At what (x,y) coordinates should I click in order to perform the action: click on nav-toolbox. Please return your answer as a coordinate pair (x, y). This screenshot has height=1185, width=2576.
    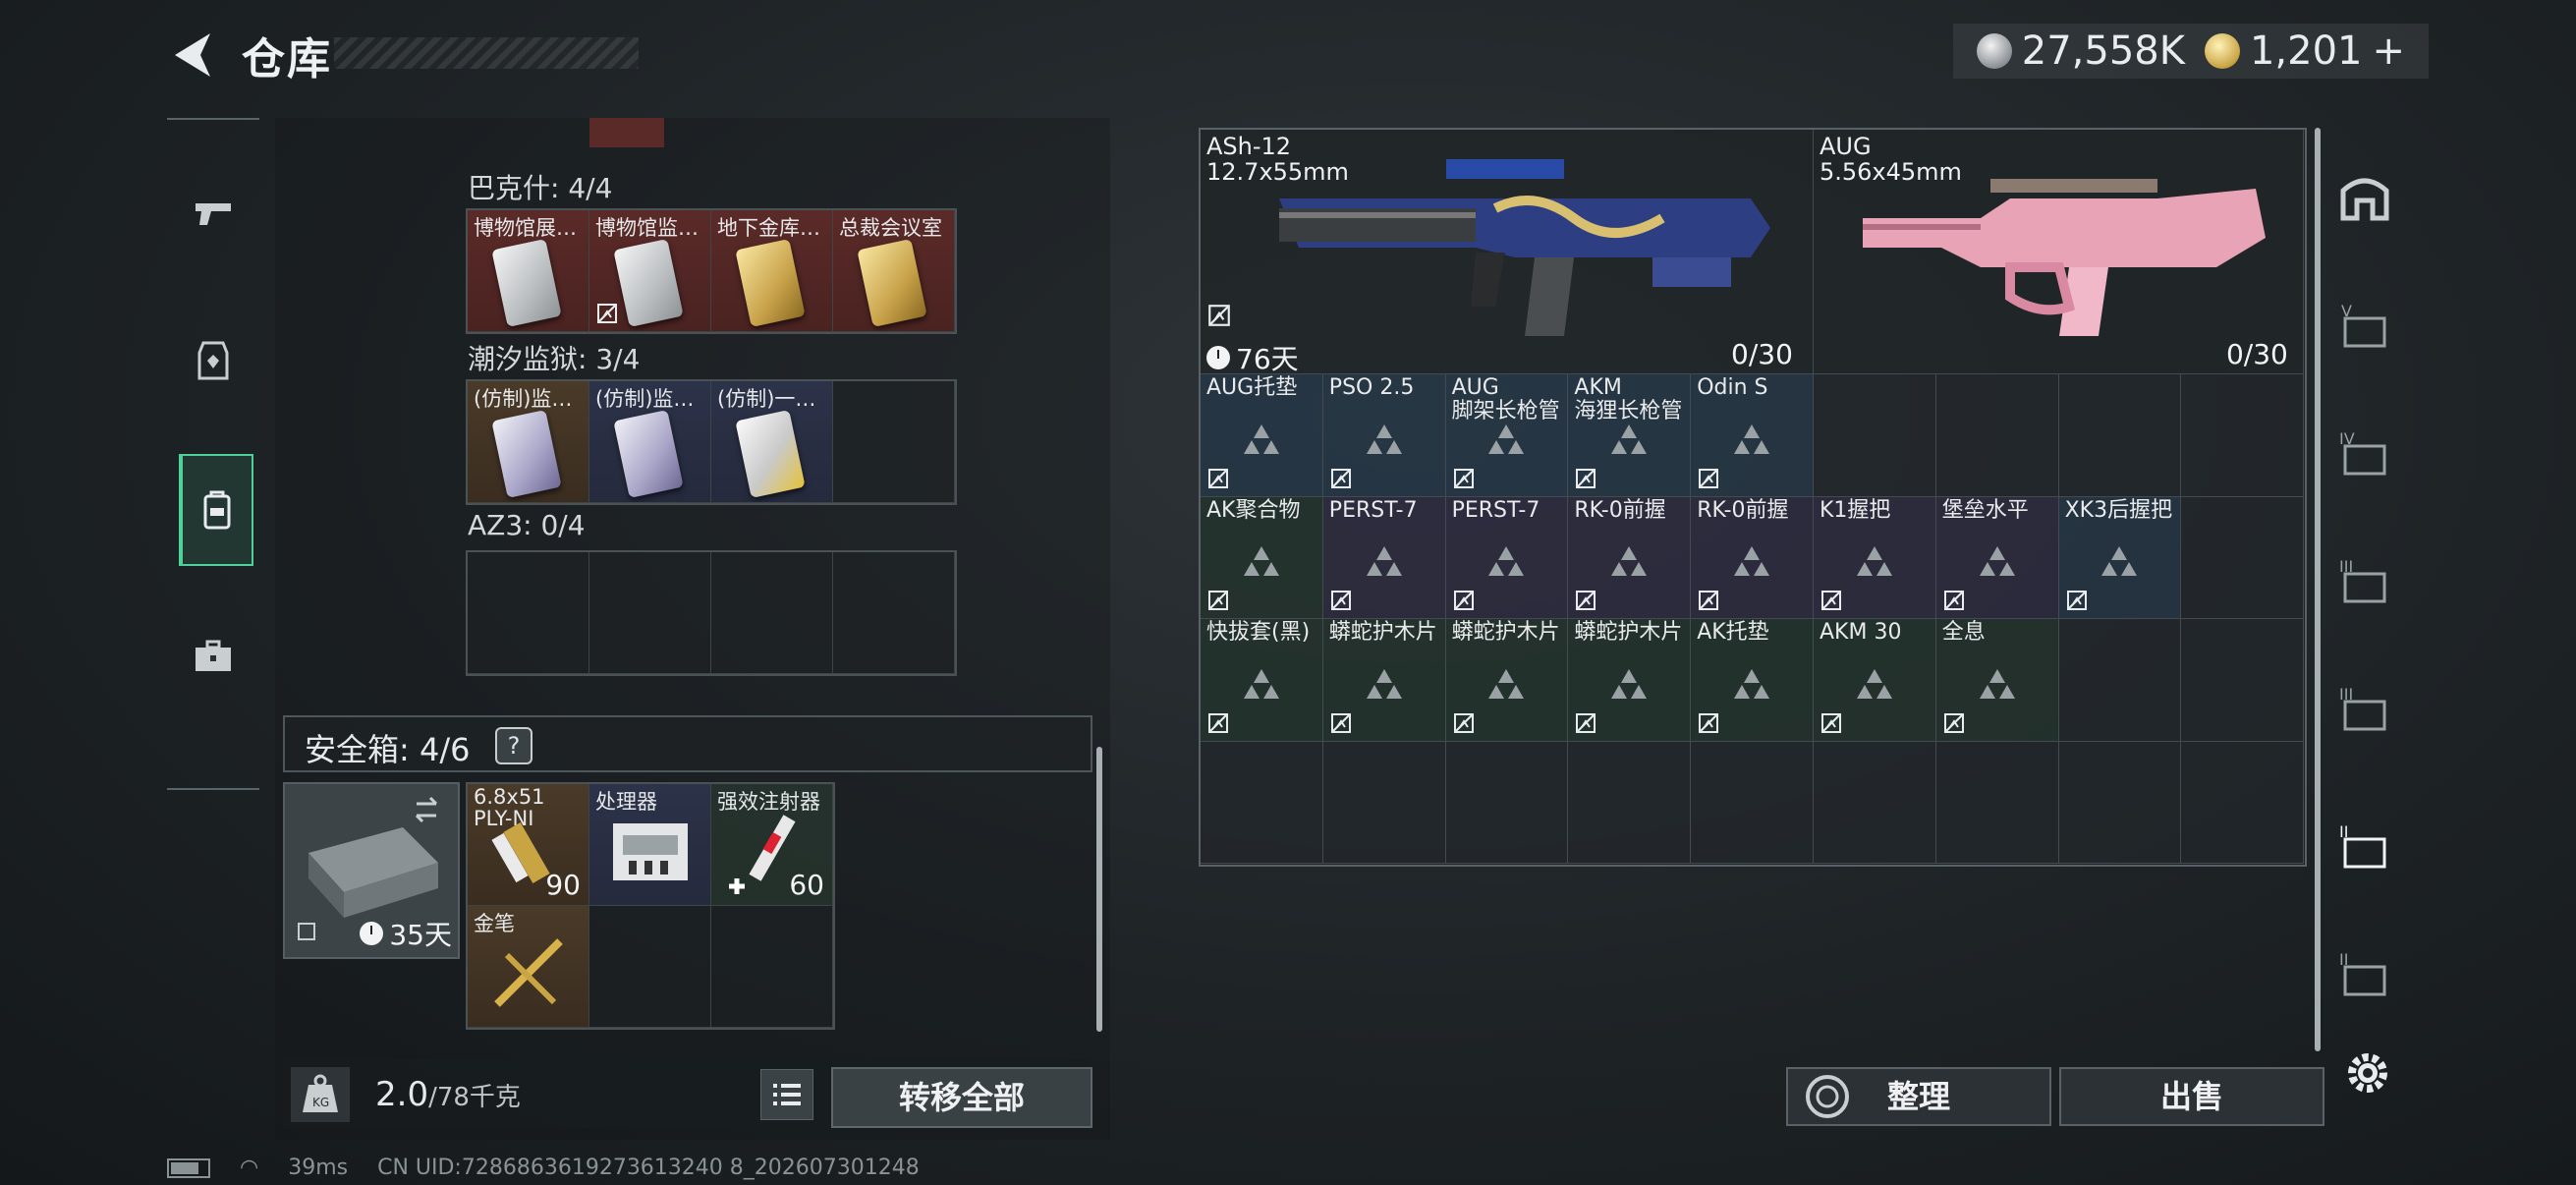
    Looking at the image, I should click on (213, 655).